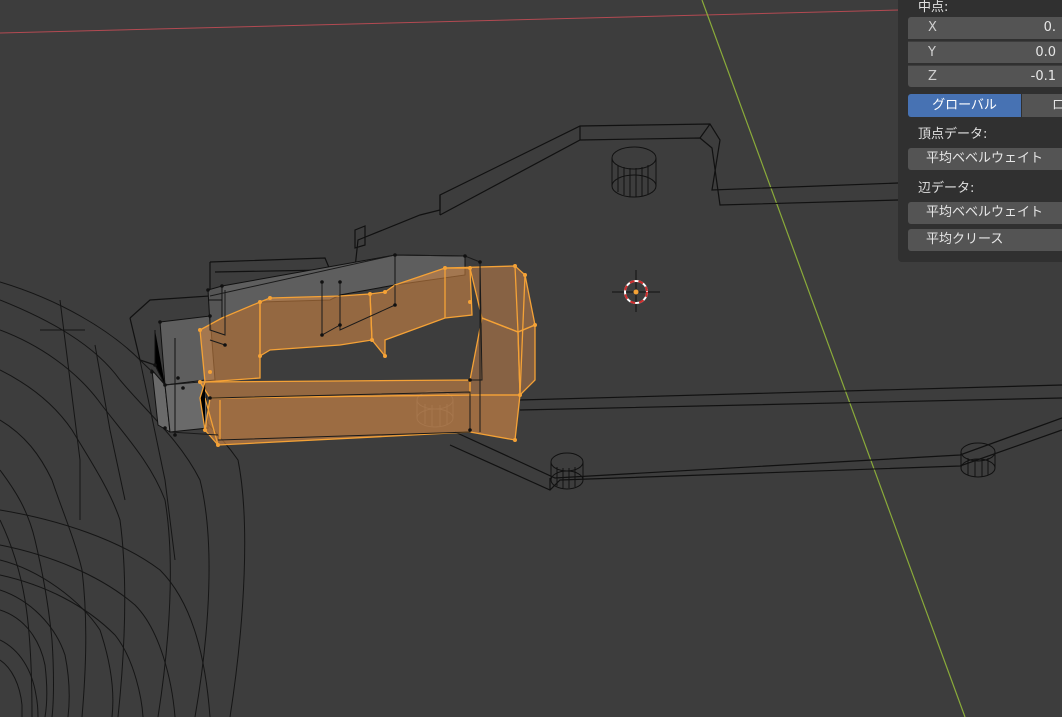  Describe the element at coordinates (985, 159) in the screenshot. I see `vertex-bevel-weight-field: 平均ベベルウェイト` at that location.